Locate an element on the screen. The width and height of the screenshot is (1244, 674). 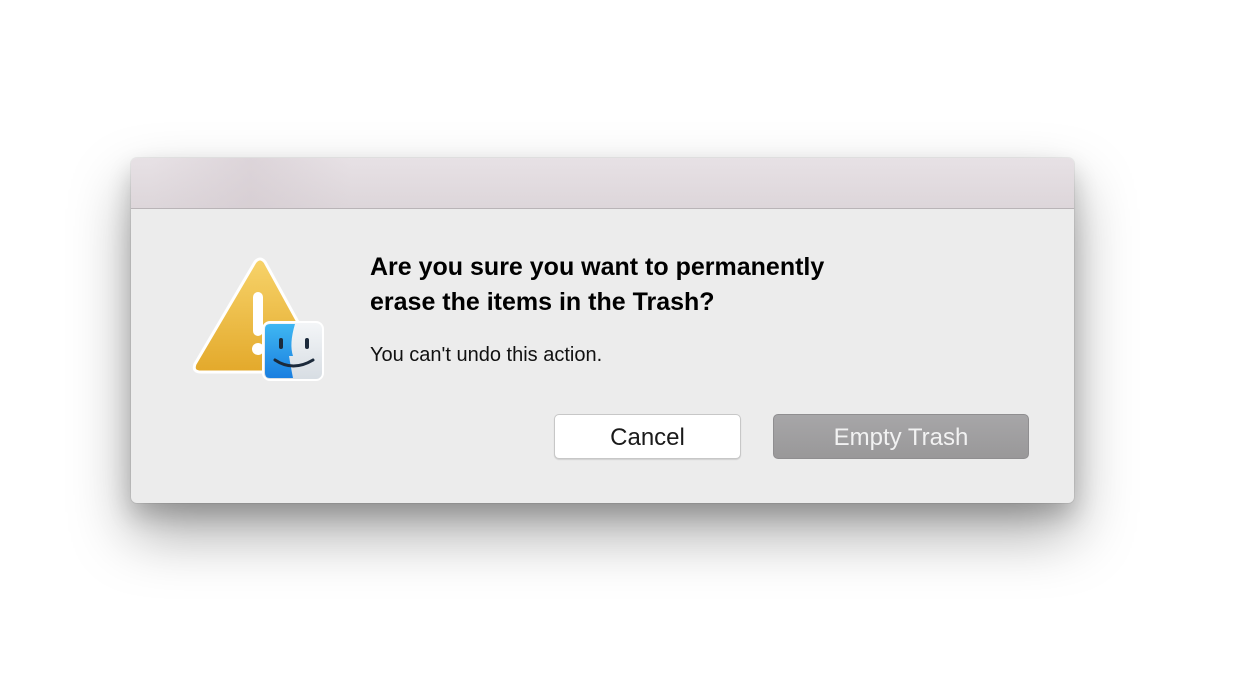
empty-trash-button: Empty Trash is located at coordinates (901, 436).